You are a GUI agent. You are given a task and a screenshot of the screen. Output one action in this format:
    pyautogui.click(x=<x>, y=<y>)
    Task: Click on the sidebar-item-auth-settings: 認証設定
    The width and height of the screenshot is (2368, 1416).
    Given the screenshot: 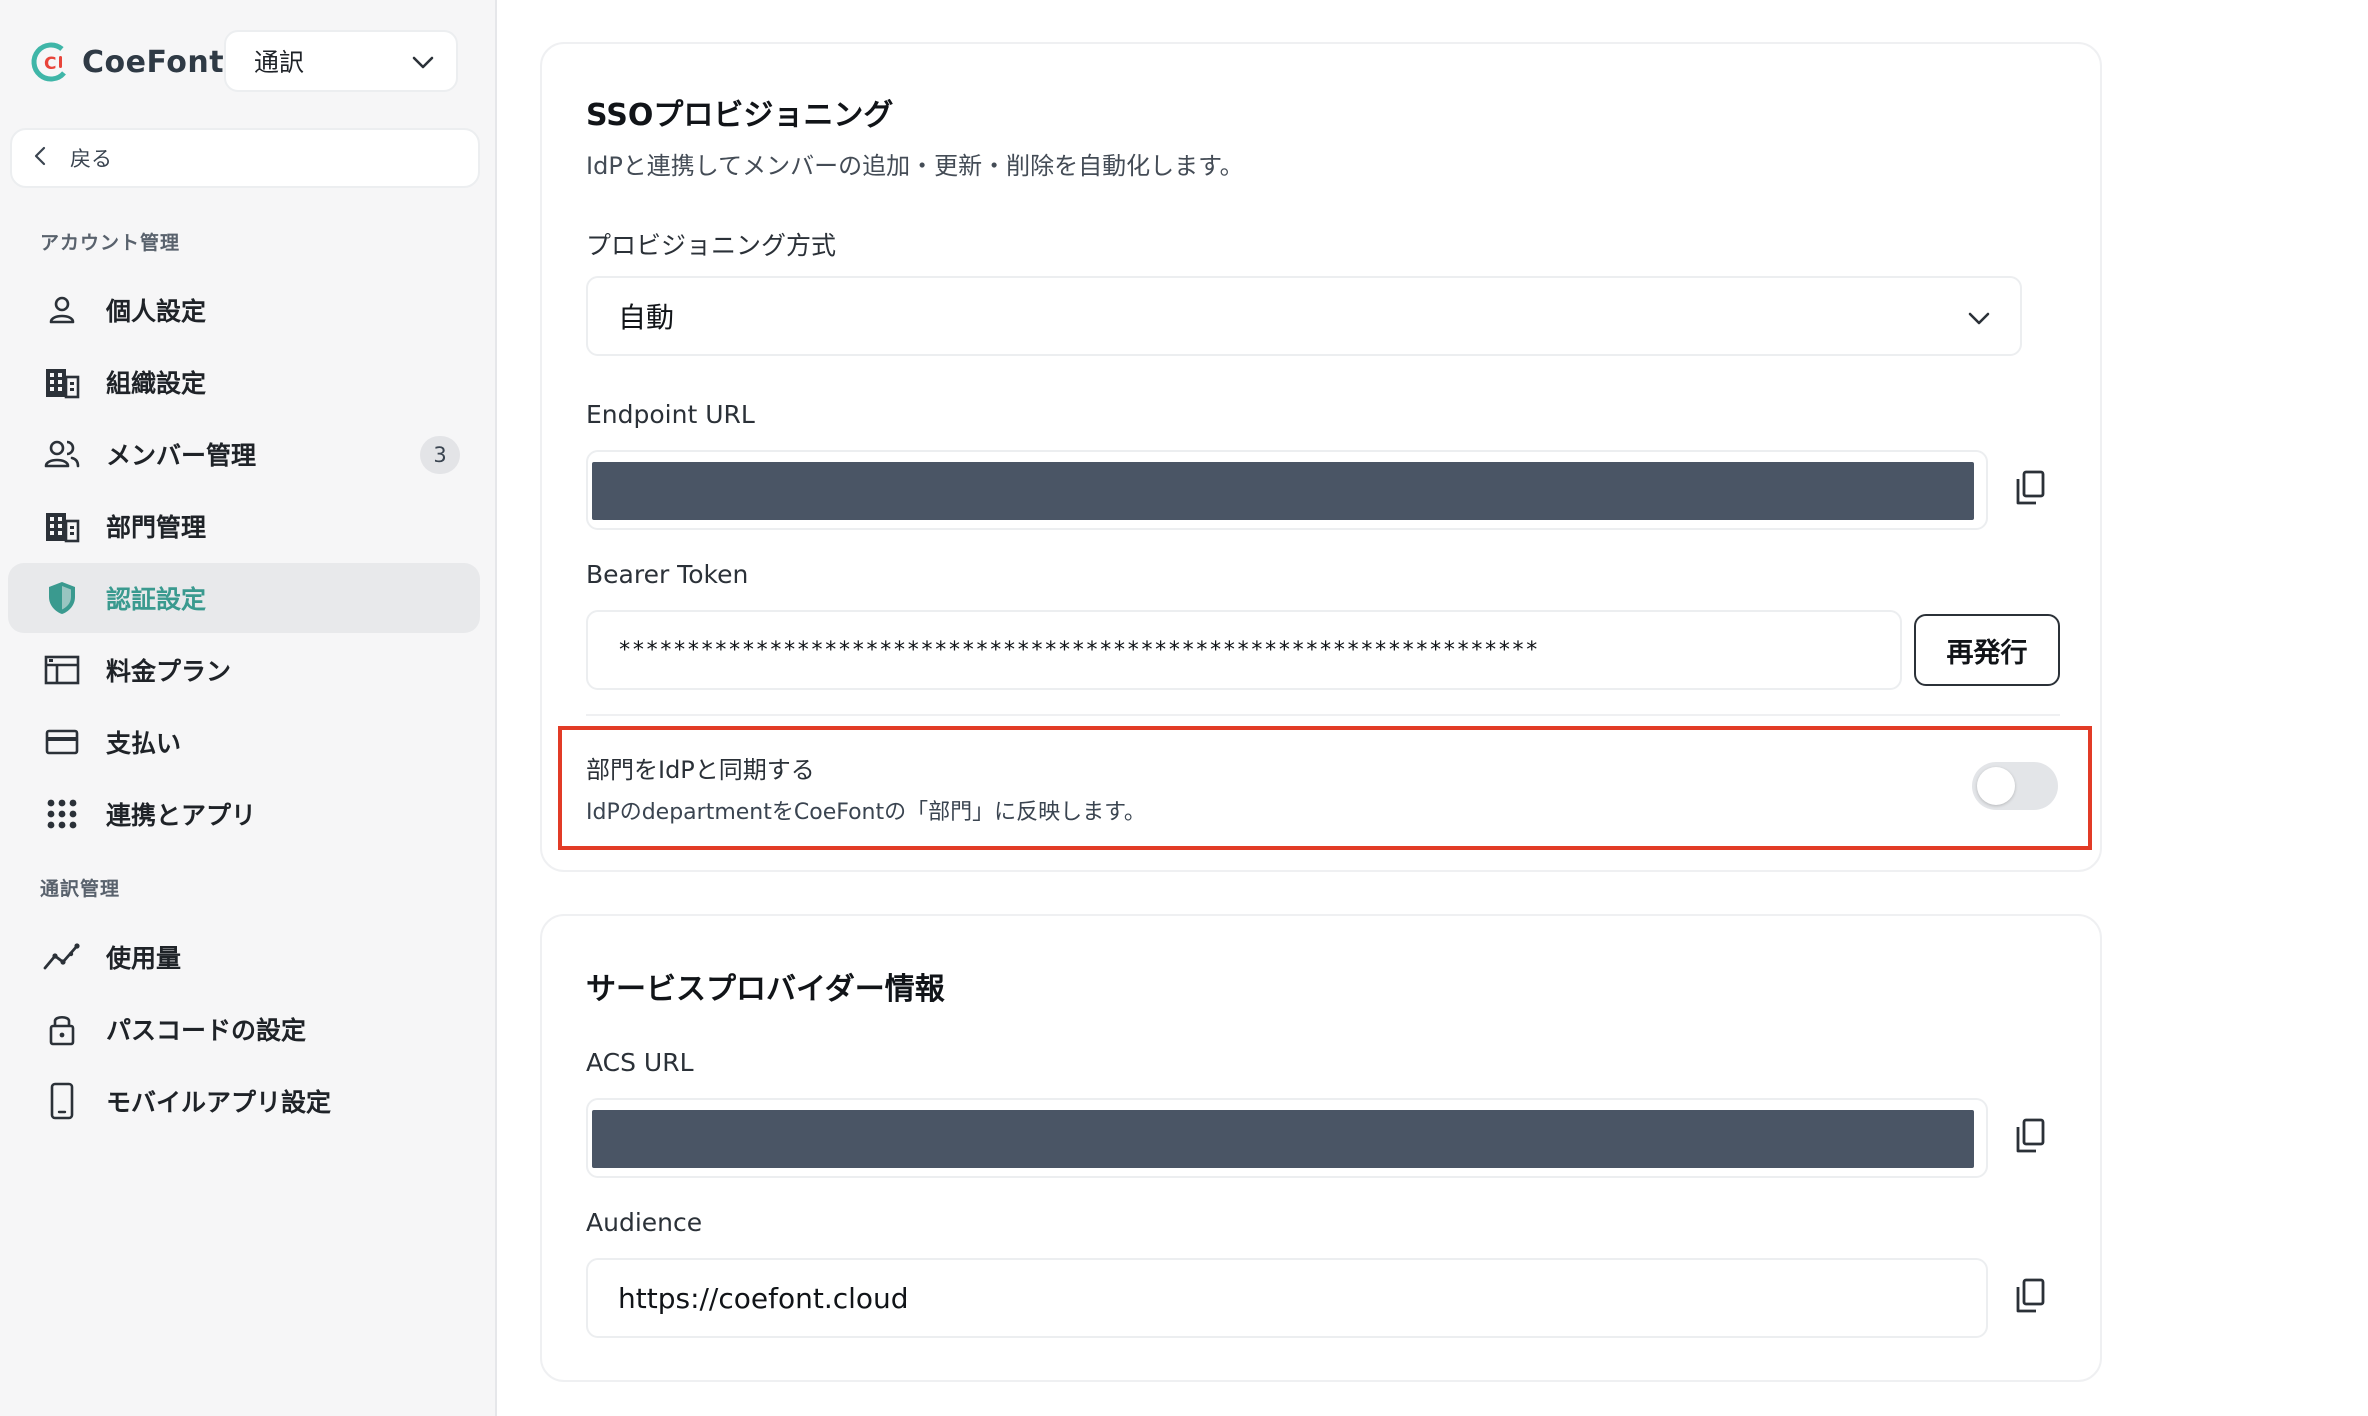 What is the action you would take?
    pyautogui.click(x=244, y=598)
    